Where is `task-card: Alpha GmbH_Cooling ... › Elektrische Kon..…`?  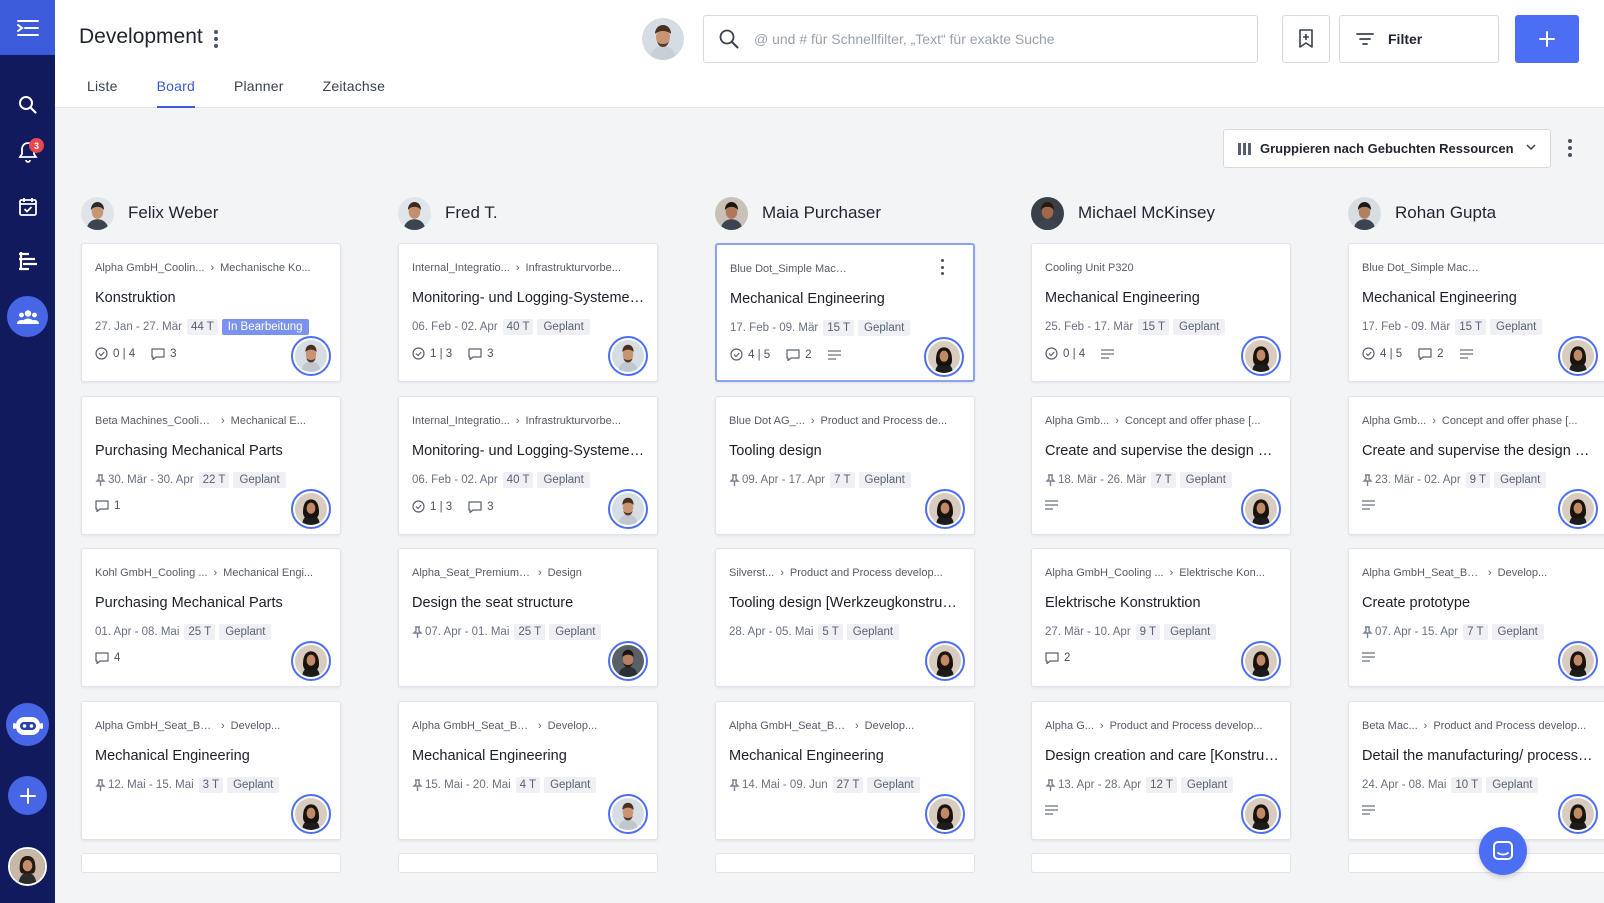
task-card: Alpha GmbH_Cooling ... › Elektrische Kon..… is located at coordinates (1161, 617).